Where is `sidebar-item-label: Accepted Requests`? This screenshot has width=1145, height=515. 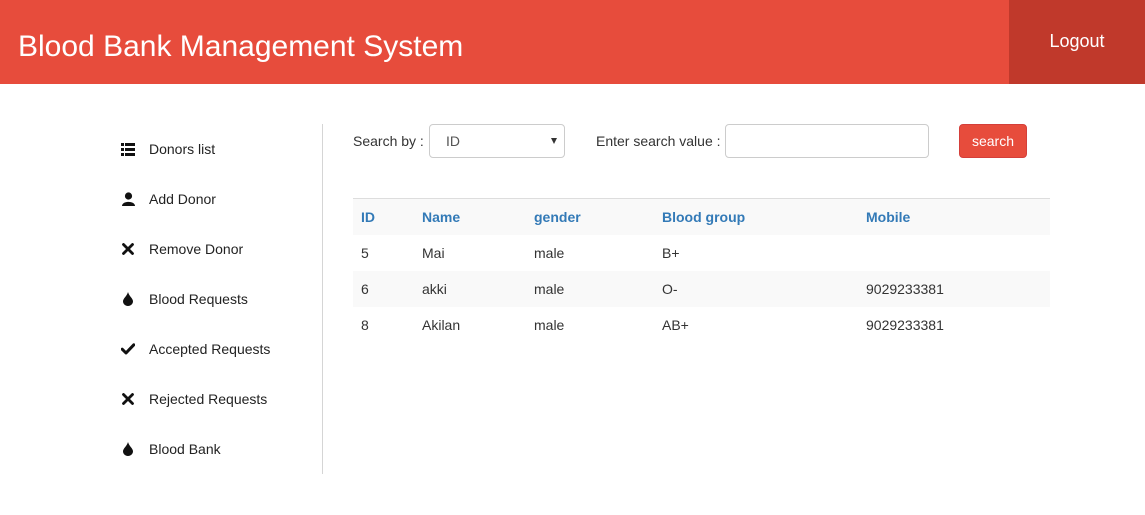 sidebar-item-label: Accepted Requests is located at coordinates (210, 349).